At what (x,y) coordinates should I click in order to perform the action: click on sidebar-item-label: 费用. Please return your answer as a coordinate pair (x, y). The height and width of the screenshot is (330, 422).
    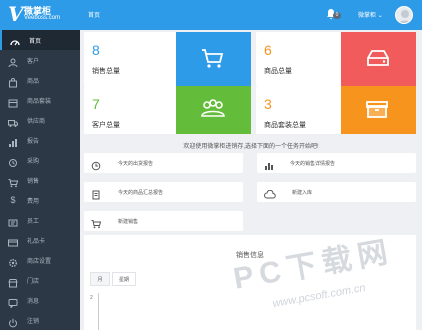
    Looking at the image, I should click on (33, 202).